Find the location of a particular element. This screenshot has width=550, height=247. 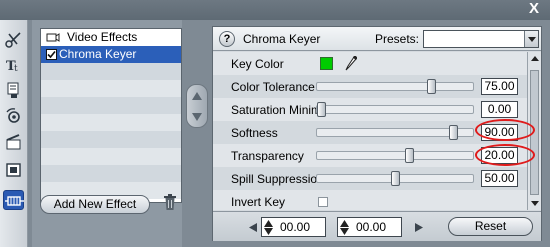

param-row-softness: Softness 90.00 is located at coordinates (370, 132).